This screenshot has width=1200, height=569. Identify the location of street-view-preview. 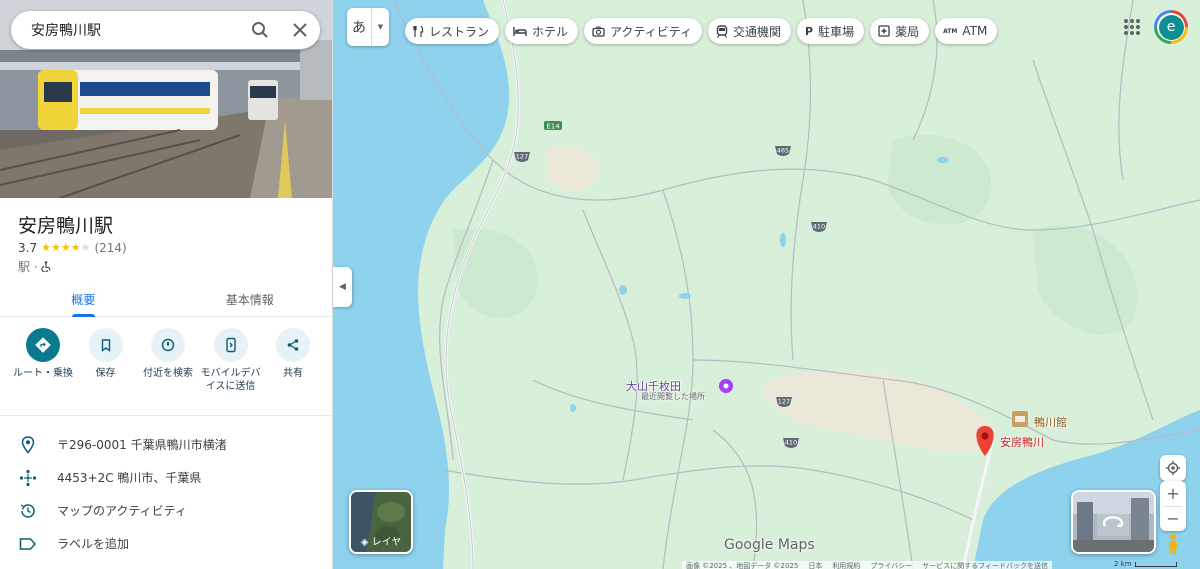
(1113, 522).